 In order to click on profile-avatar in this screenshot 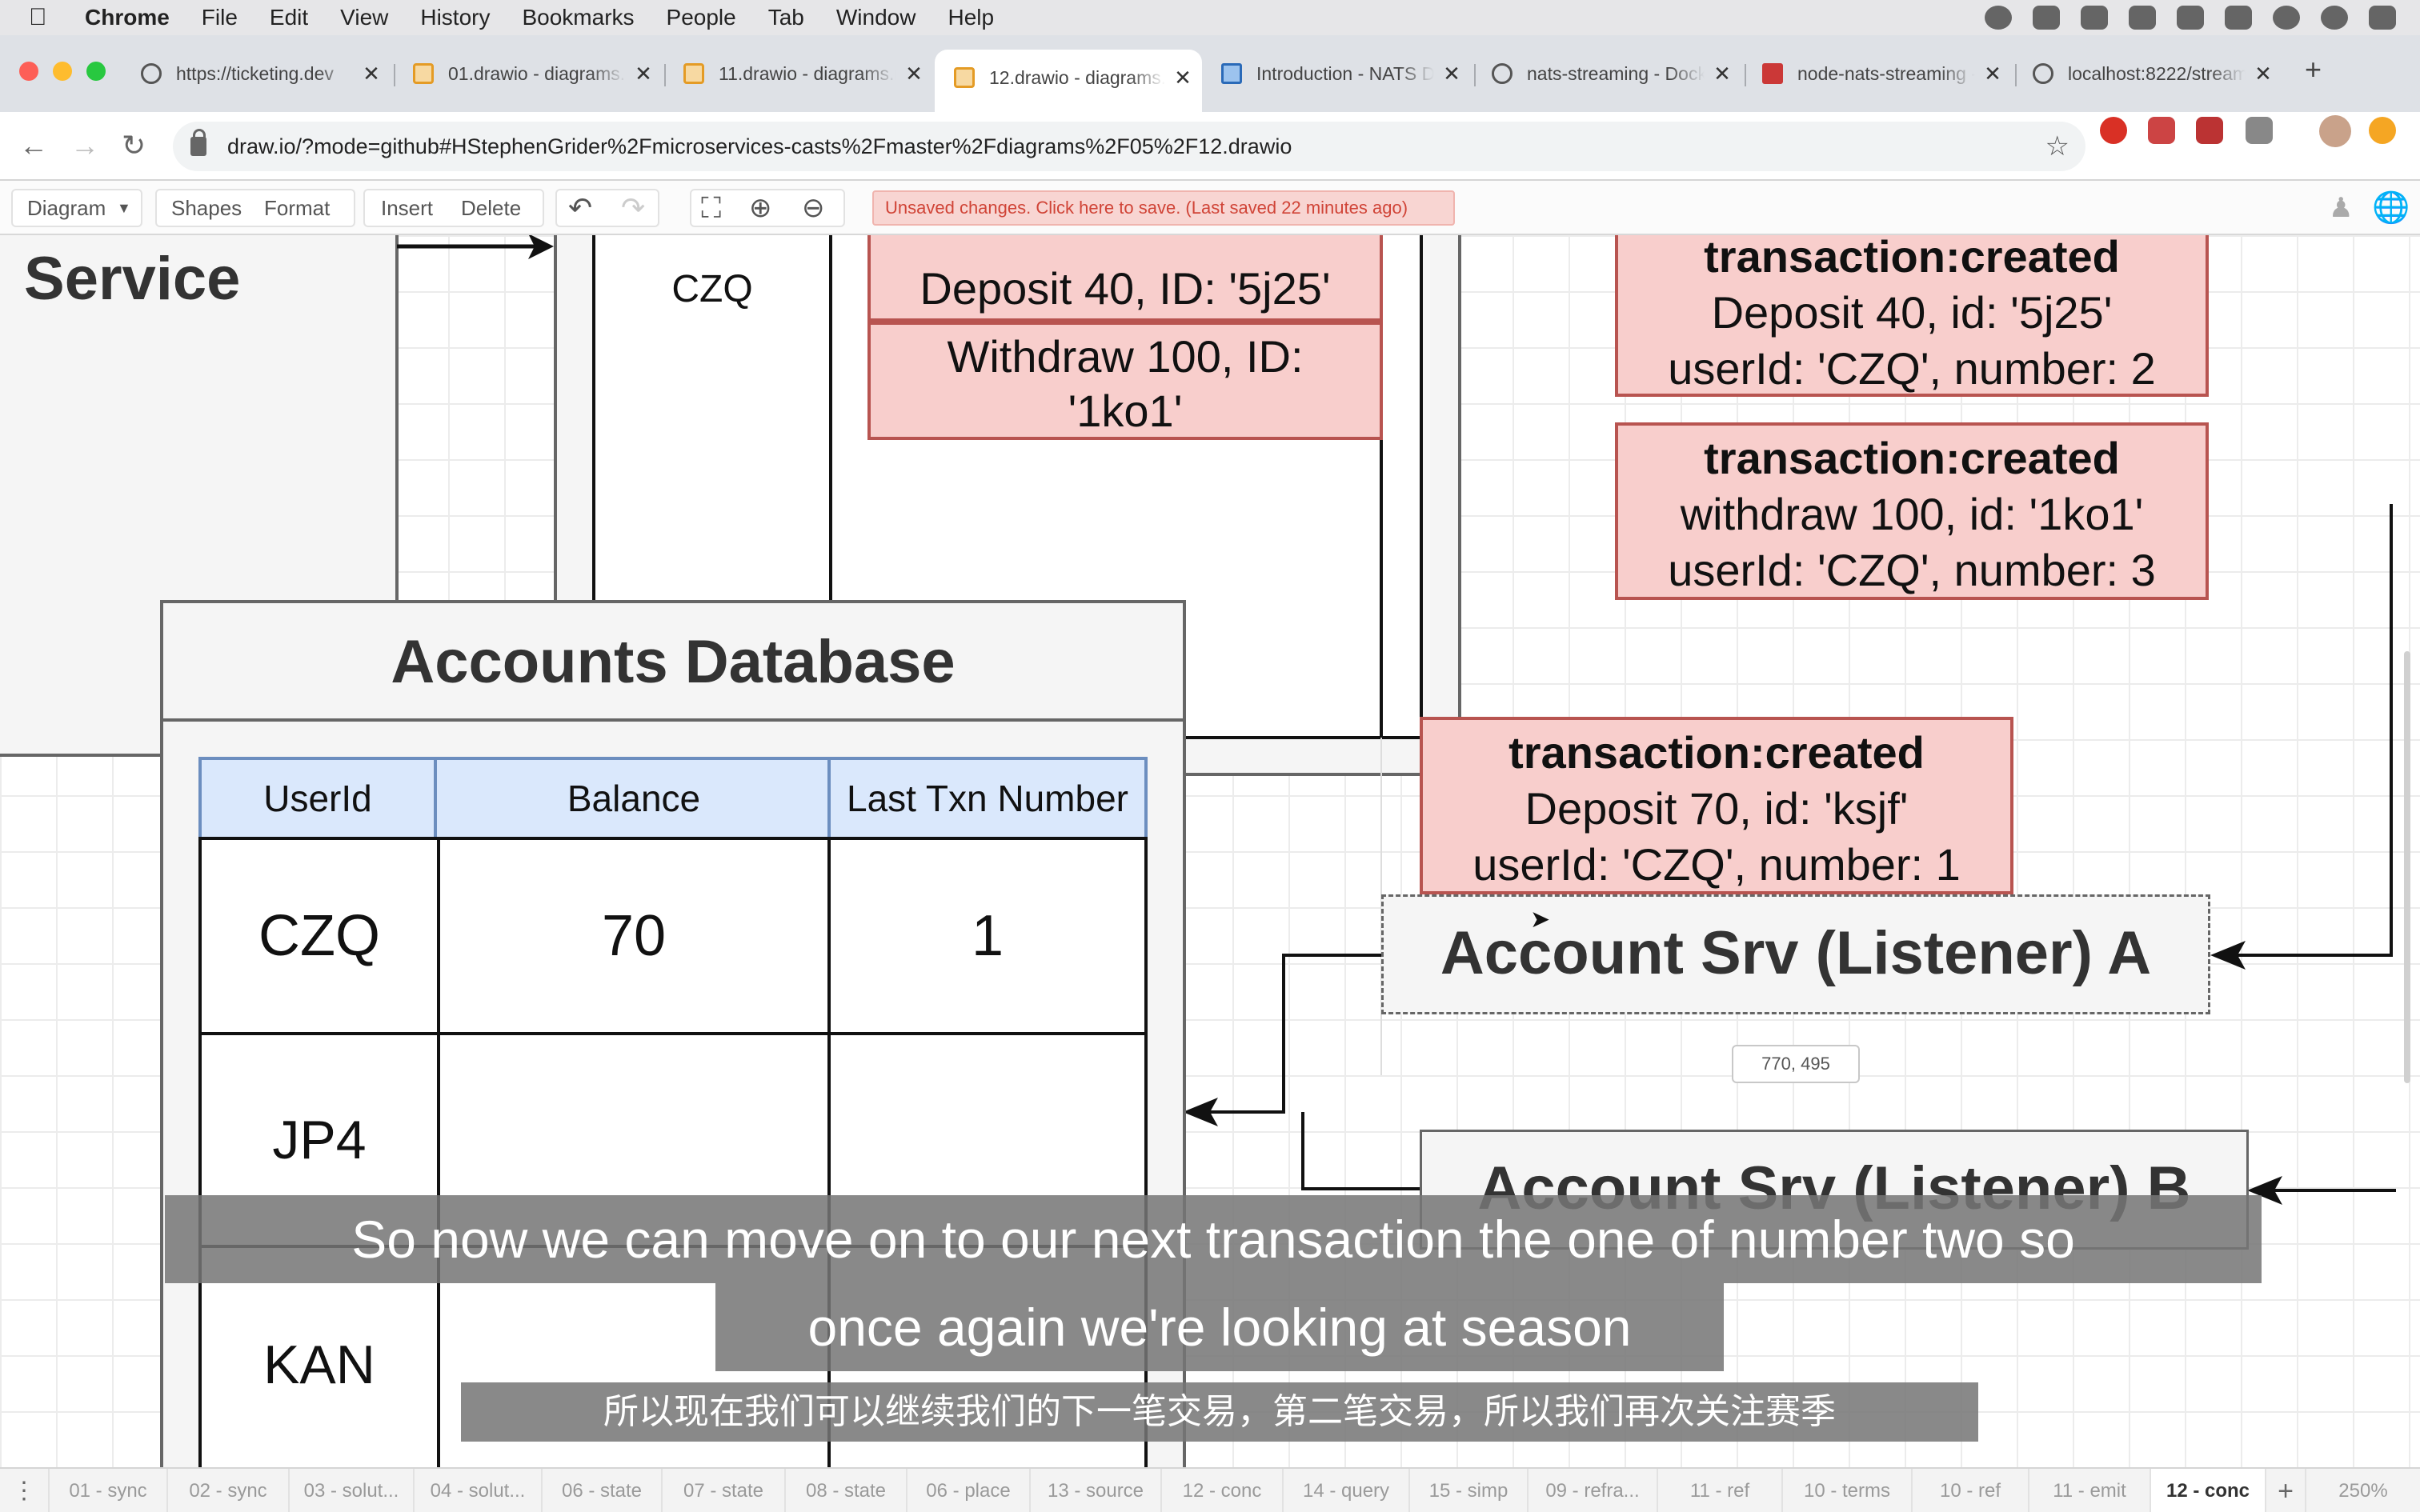, I will do `click(2335, 131)`.